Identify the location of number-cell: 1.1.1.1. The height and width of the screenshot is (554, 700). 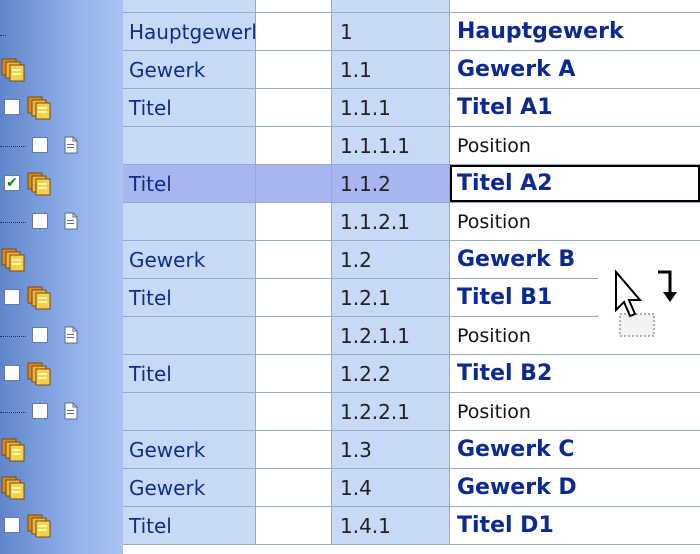
(391, 145).